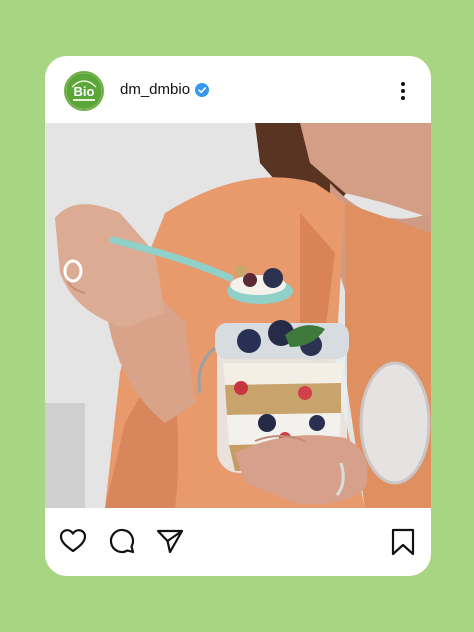 The image size is (474, 632). What do you see at coordinates (73, 541) in the screenshot?
I see `heart-icon` at bounding box center [73, 541].